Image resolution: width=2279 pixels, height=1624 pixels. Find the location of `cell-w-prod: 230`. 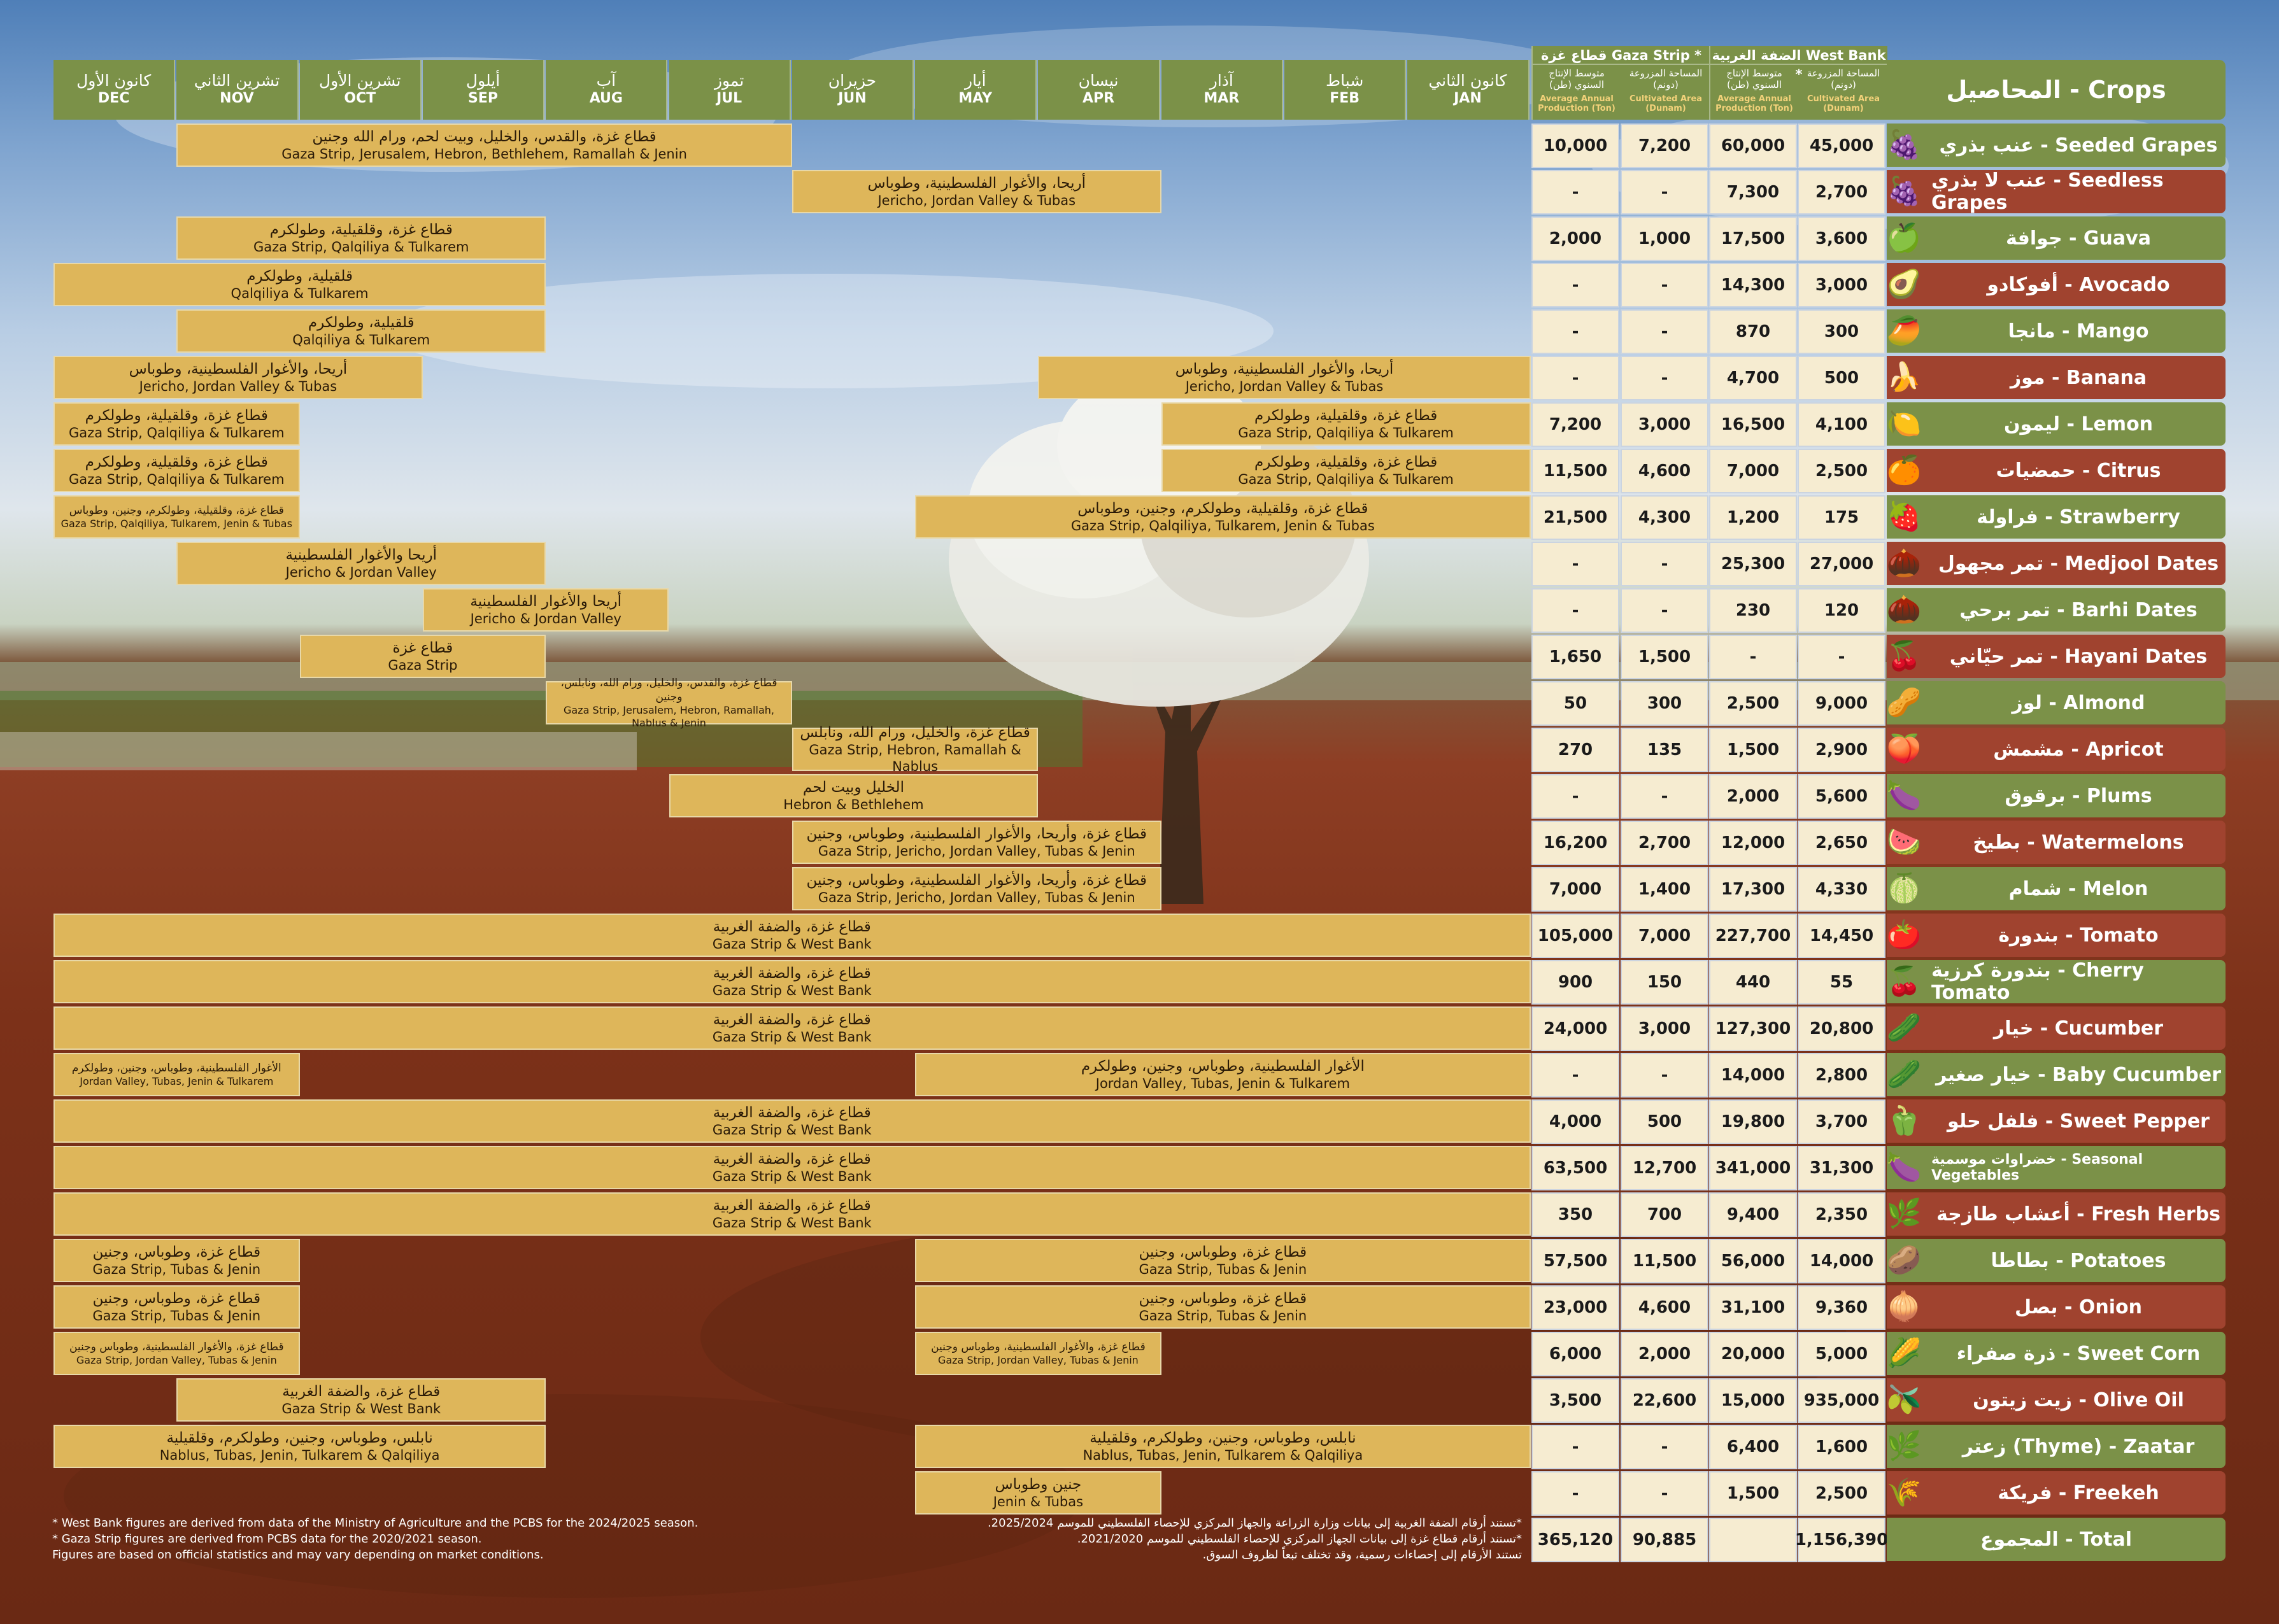

cell-w-prod: 230 is located at coordinates (1753, 610).